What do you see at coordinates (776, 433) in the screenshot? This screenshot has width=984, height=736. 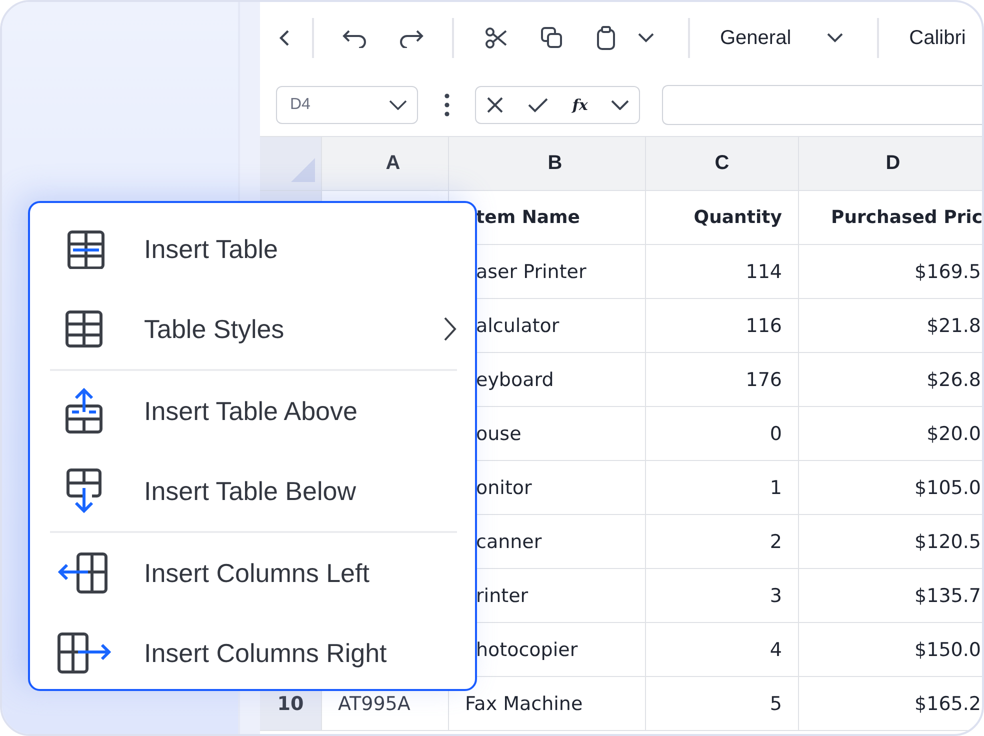 I see `table-cell: 0` at bounding box center [776, 433].